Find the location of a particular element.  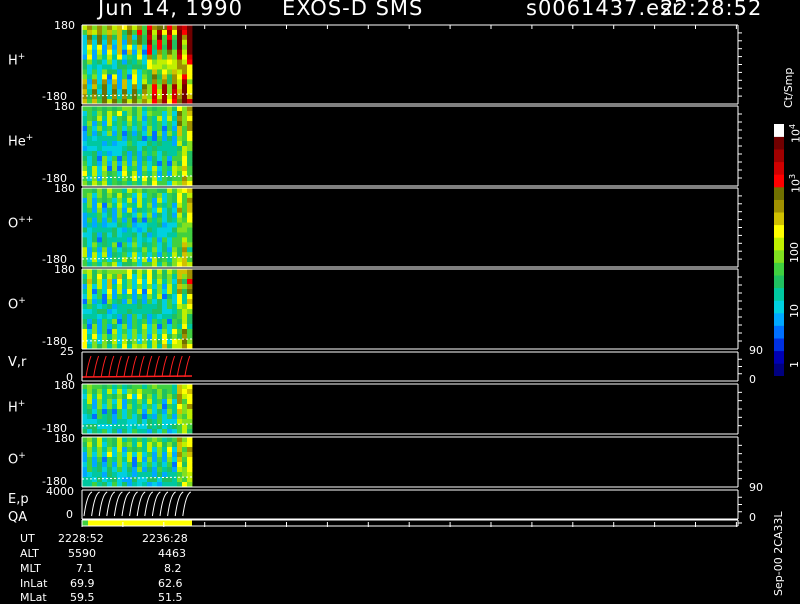

colorbar-segment is located at coordinates (779, 130).